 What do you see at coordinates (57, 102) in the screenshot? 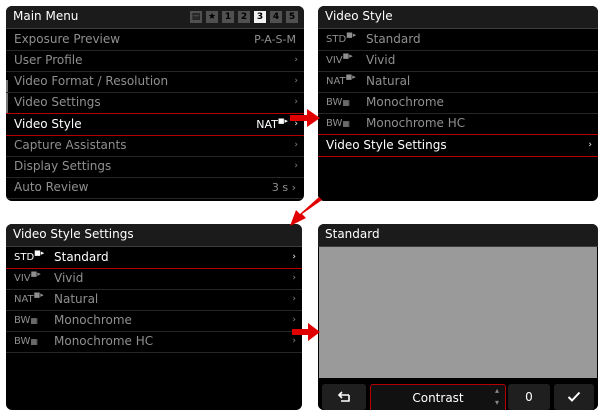
I see `menu-item-label: Video Settings` at bounding box center [57, 102].